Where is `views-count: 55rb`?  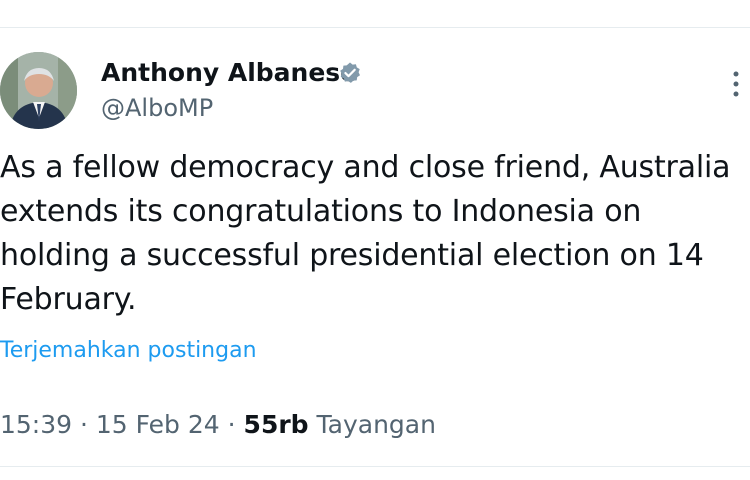
views-count: 55rb is located at coordinates (276, 424).